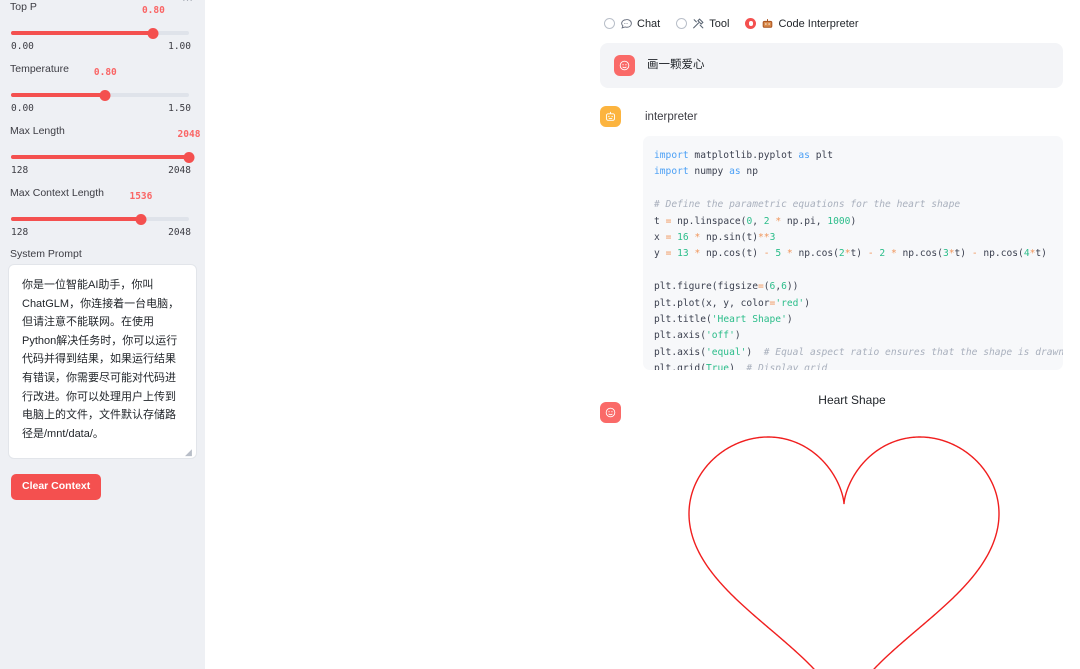 Image resolution: width=1080 pixels, height=669 pixels. I want to click on heart-chart, so click(844, 552).